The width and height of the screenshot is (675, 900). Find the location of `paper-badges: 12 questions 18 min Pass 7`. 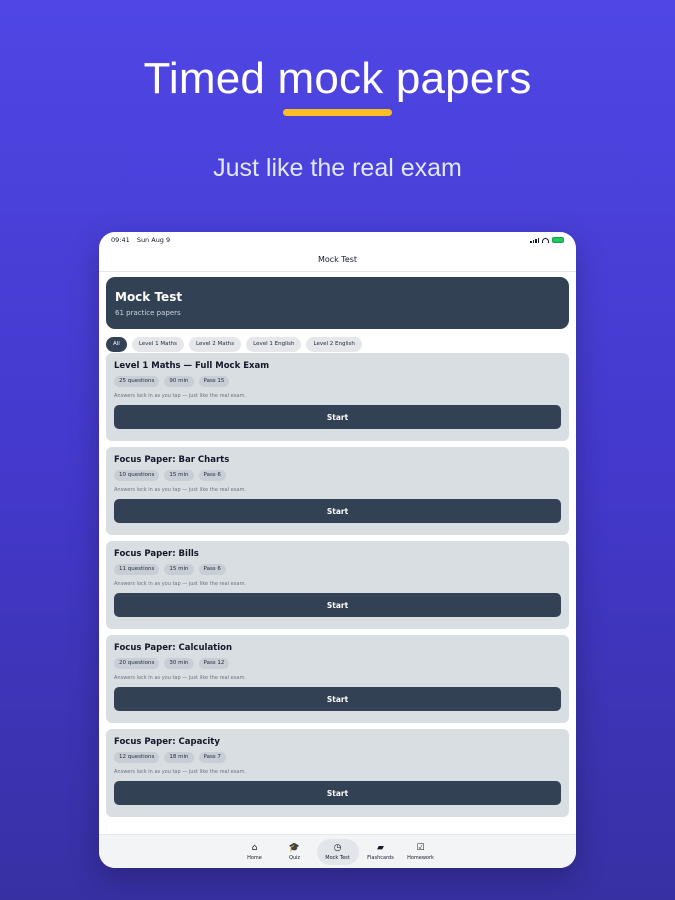

paper-badges: 12 questions 18 min Pass 7 is located at coordinates (337, 757).